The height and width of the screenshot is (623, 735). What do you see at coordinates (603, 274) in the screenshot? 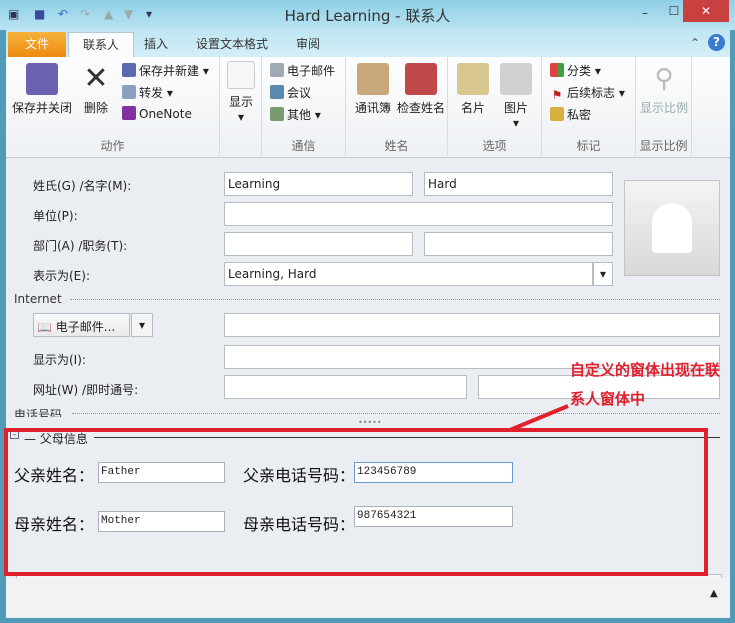
I see `chevron-down-icon: ▾` at bounding box center [603, 274].